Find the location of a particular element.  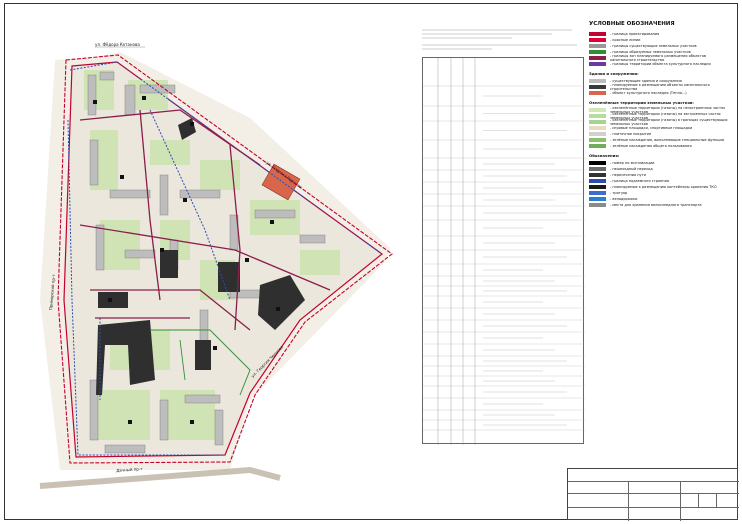

legend-title: УСЛОВНЫЕ ОБОЗНАЧЕНИЯ is located at coordinates (632, 24).